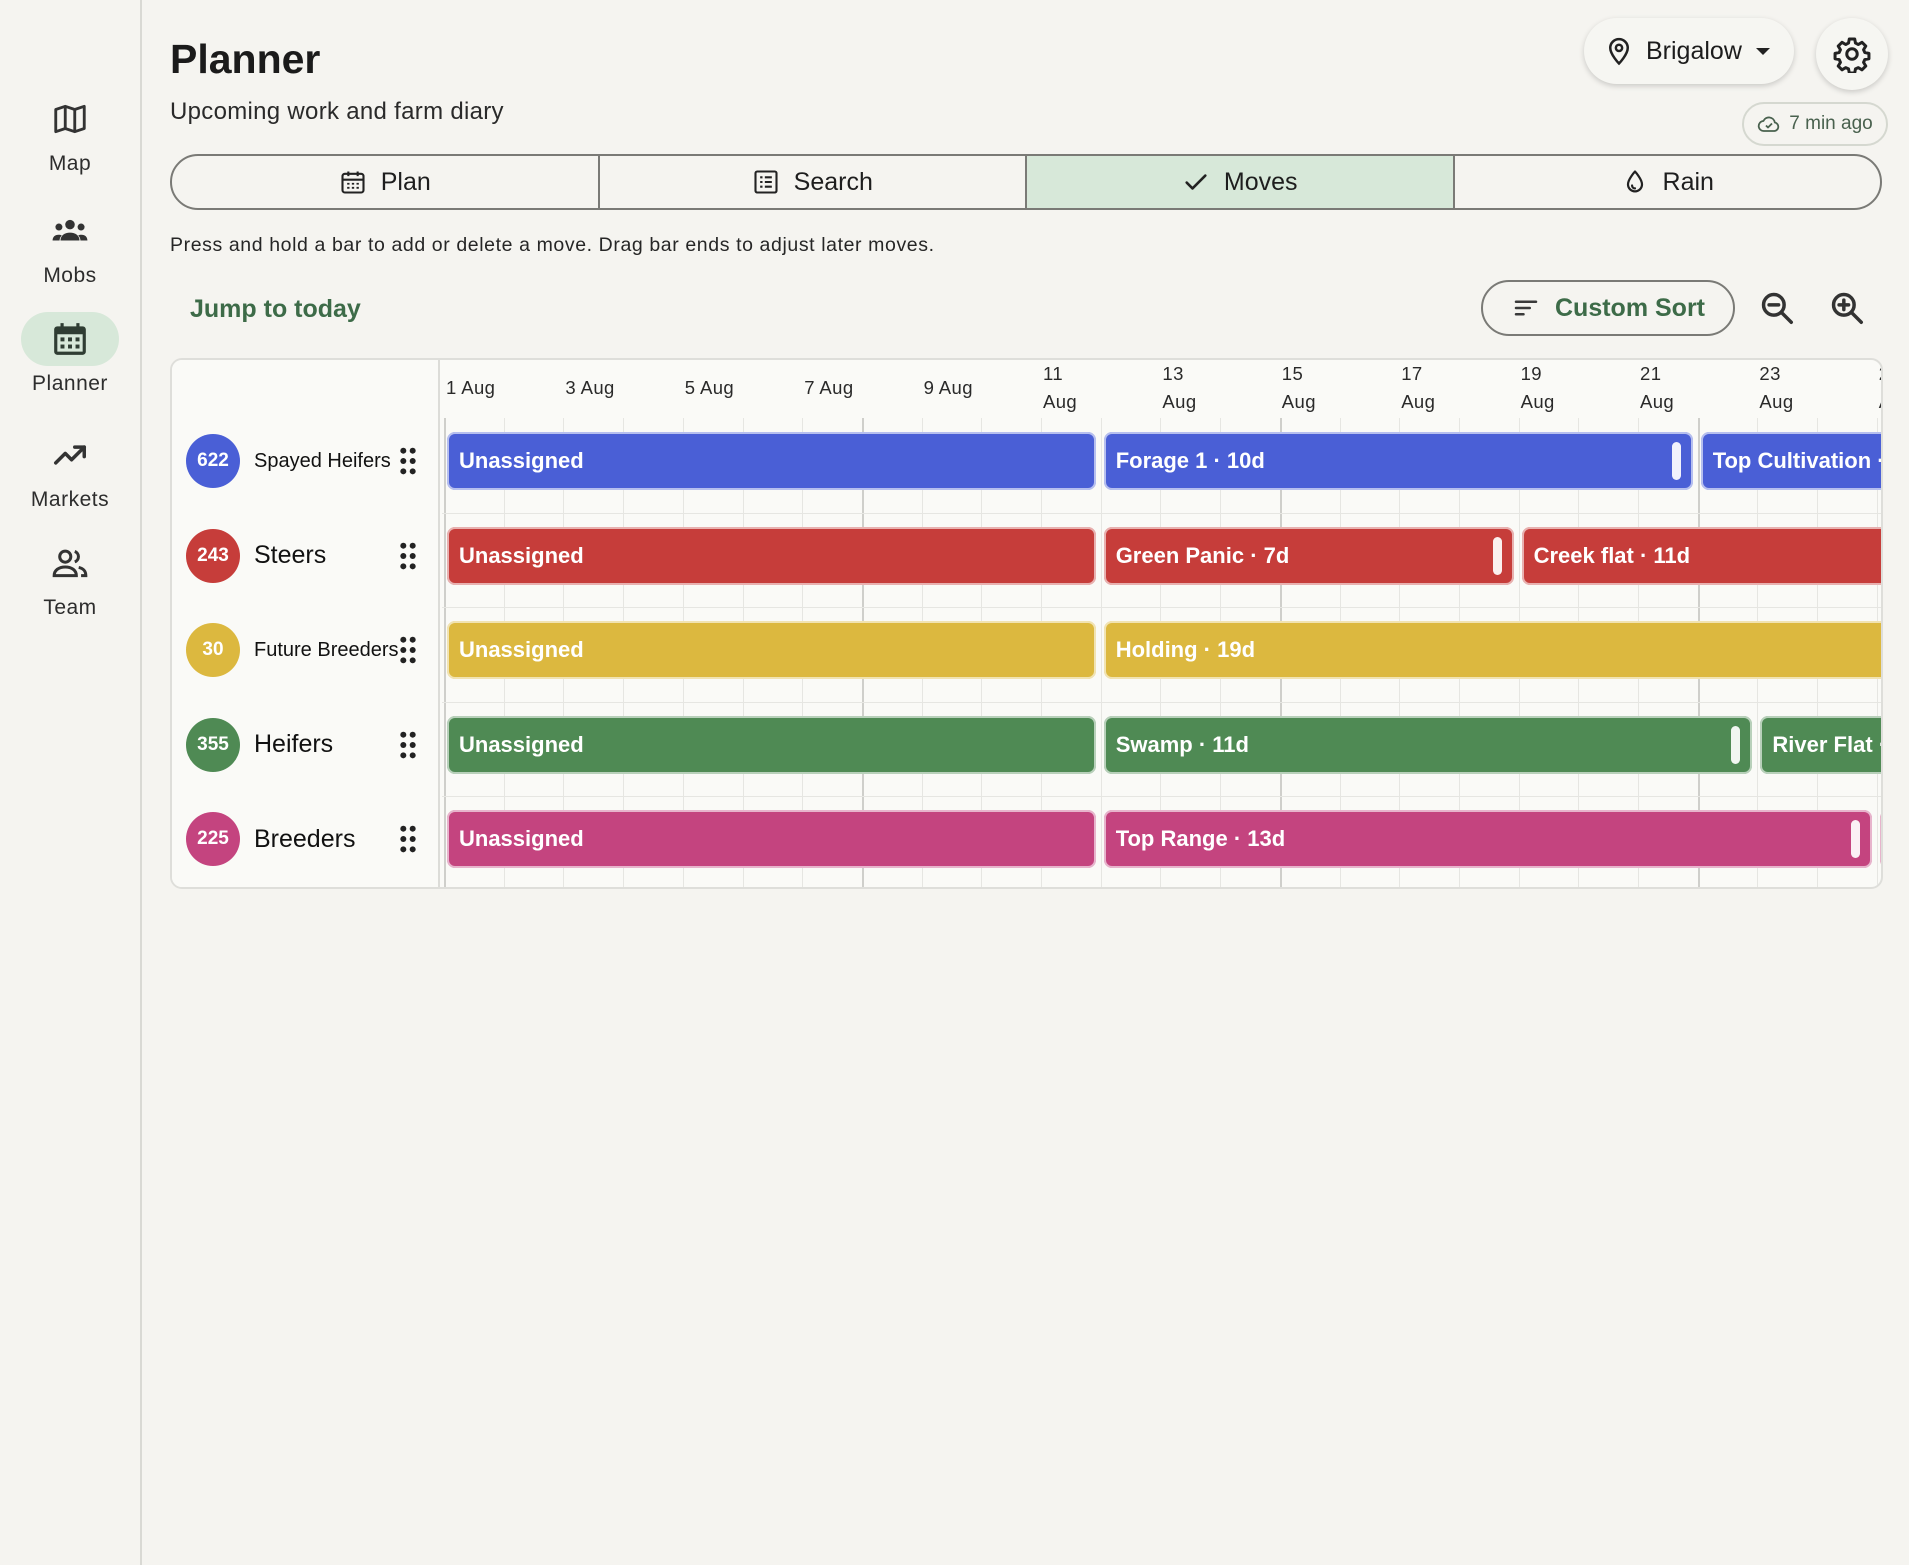 The height and width of the screenshot is (1565, 1909). Describe the element at coordinates (1701, 555) in the screenshot. I see `move-bar: Creek flat · 11d` at that location.